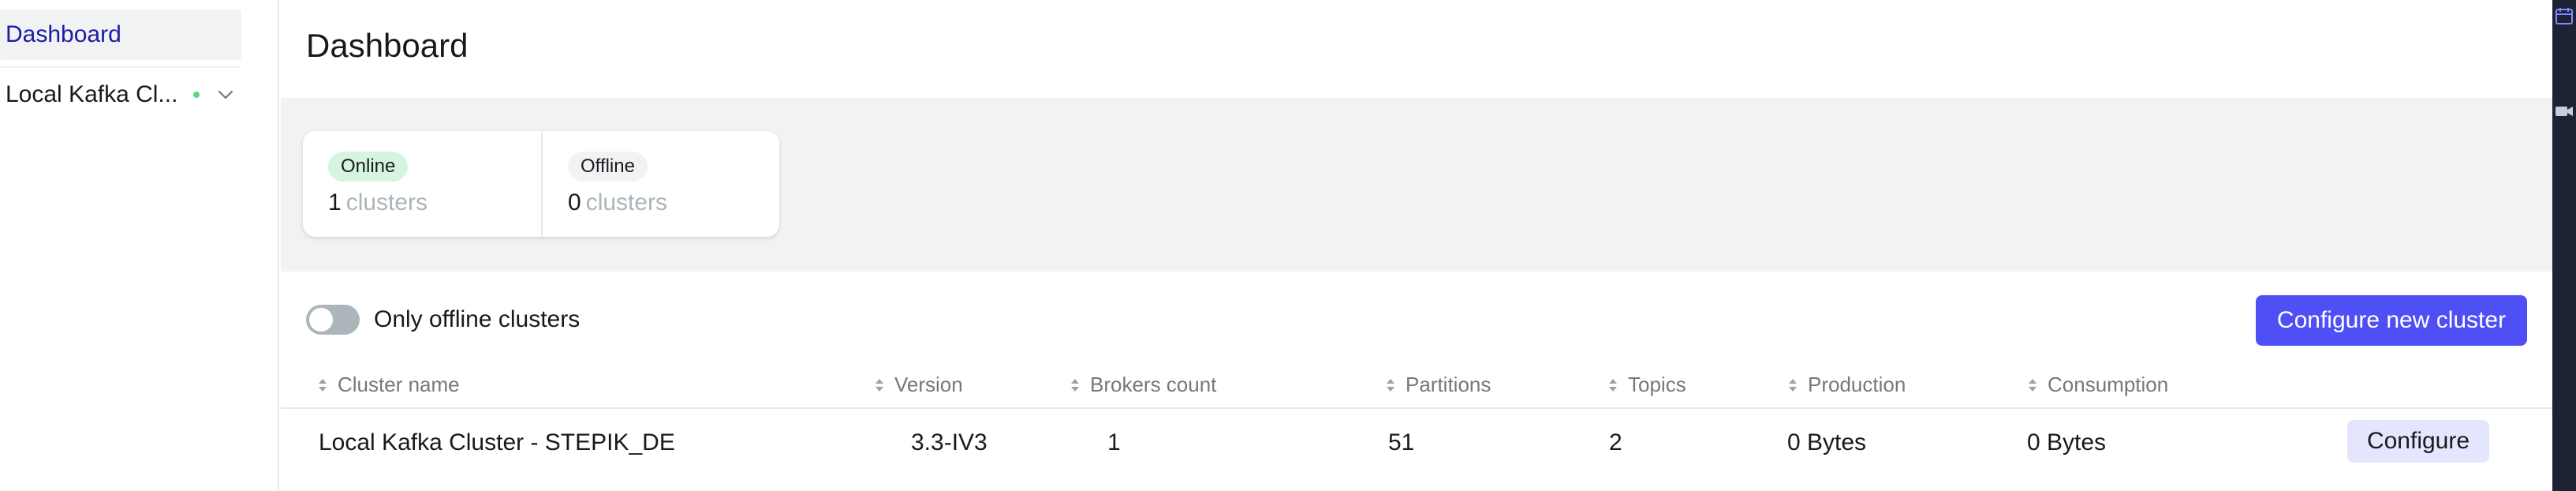 The image size is (2576, 491). Describe the element at coordinates (225, 94) in the screenshot. I see `chevron-down-icon` at that location.